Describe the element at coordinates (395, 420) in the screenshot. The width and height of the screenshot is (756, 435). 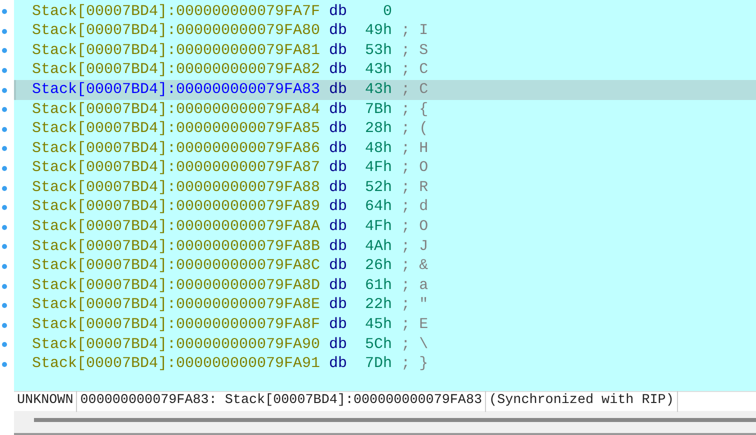
I see `horizontal-scrollbar` at that location.